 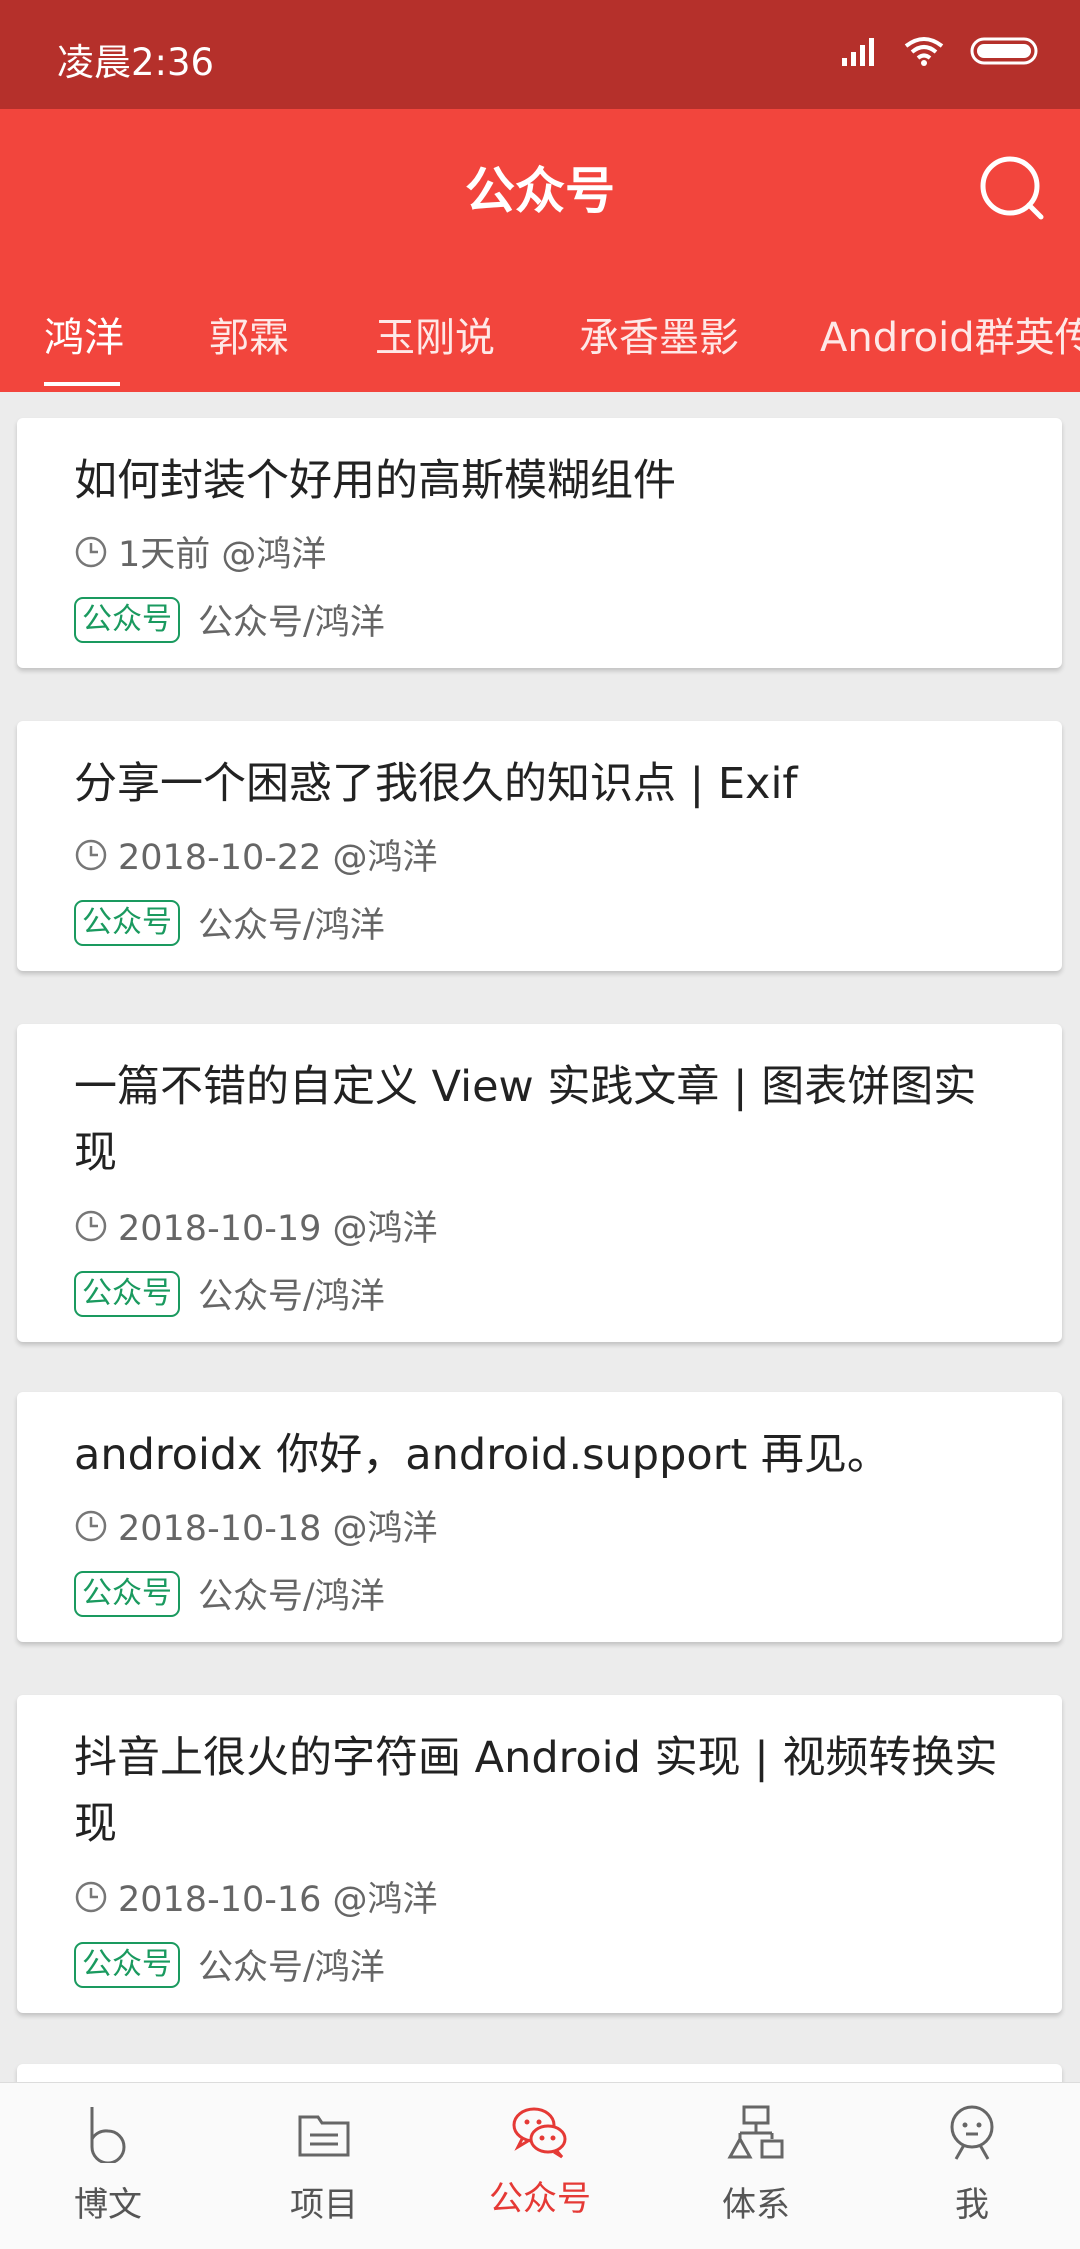 What do you see at coordinates (482, 1455) in the screenshot?
I see `article-title: androidx 你好，android.support 再见。` at bounding box center [482, 1455].